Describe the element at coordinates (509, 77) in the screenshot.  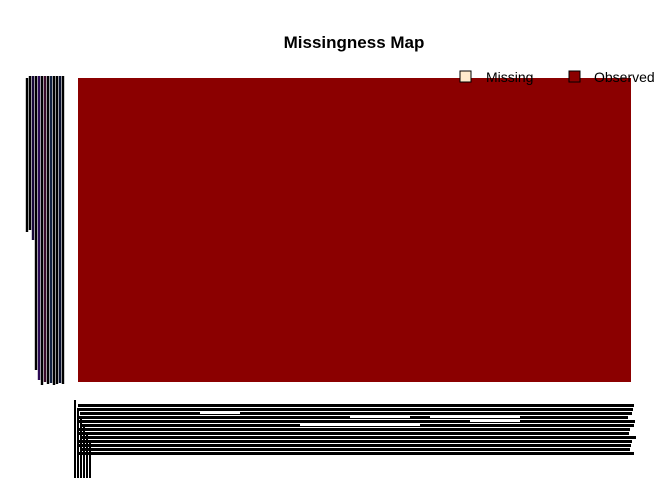
I see `legend-label-missing: Missing` at that location.